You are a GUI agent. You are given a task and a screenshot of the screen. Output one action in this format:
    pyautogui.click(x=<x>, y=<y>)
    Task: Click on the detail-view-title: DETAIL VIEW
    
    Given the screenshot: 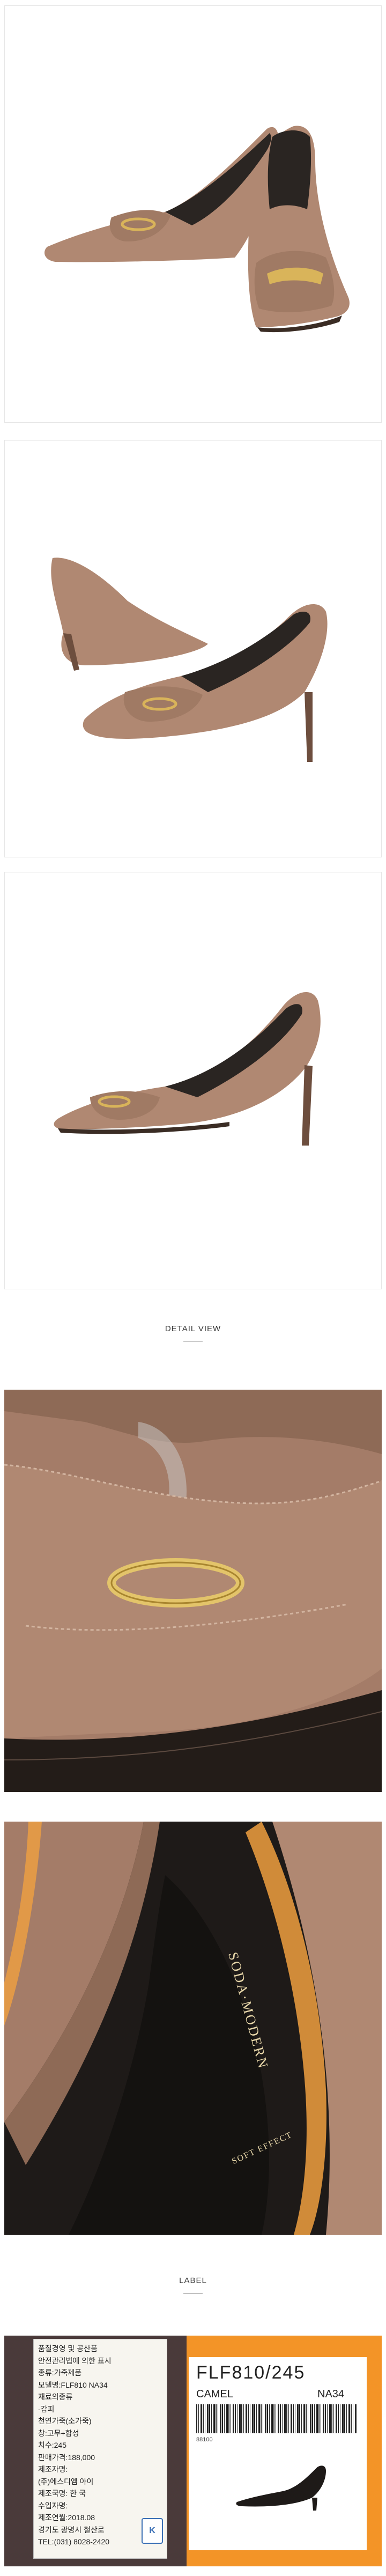 What is the action you would take?
    pyautogui.click(x=193, y=1328)
    